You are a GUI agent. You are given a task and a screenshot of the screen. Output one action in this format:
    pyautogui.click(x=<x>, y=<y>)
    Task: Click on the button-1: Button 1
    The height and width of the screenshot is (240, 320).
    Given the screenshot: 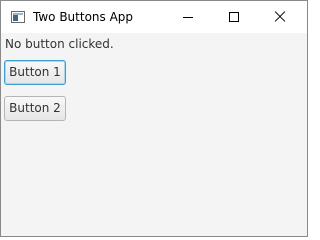 What is the action you would take?
    pyautogui.click(x=35, y=72)
    